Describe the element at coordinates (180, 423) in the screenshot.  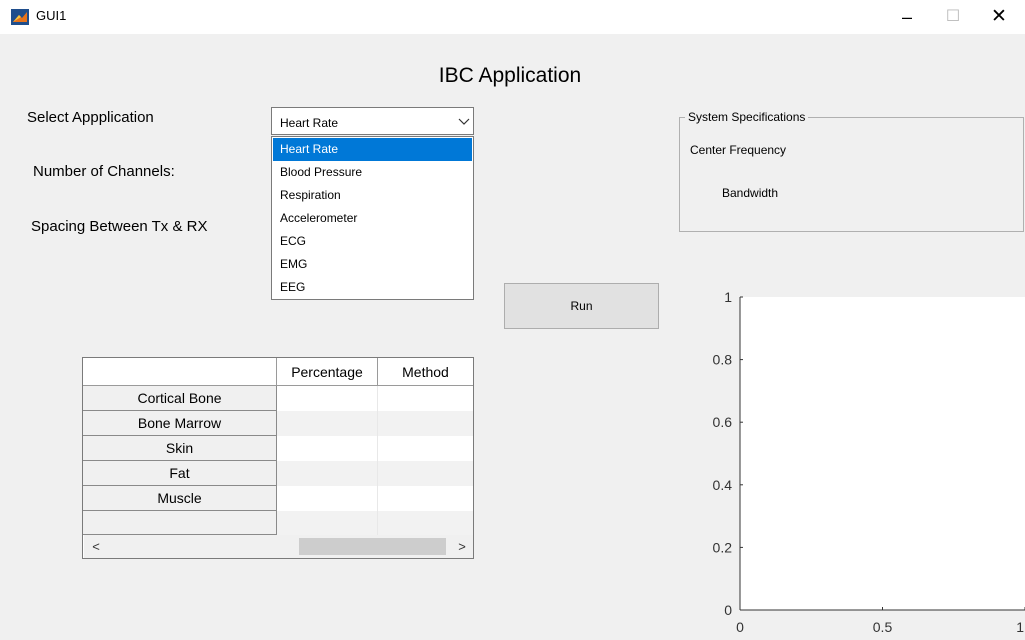
I see `row-header-bone-marrow: Bone Marrow` at that location.